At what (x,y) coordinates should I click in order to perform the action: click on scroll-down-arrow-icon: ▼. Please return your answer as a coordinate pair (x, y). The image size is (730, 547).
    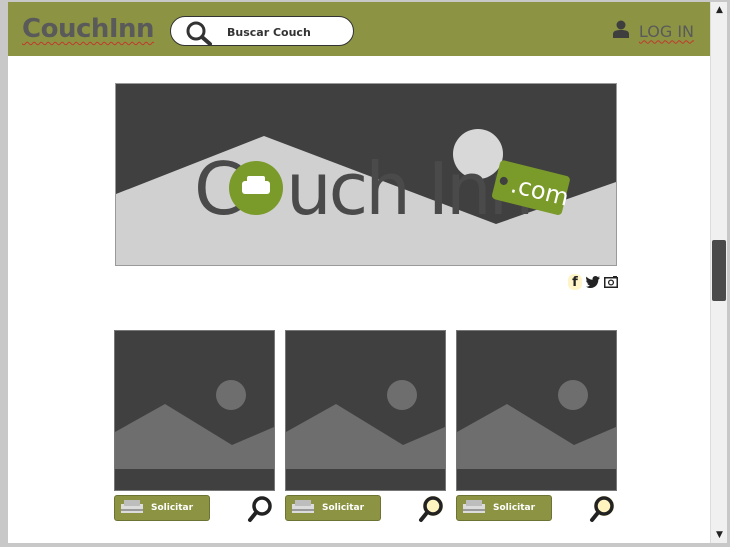
    Looking at the image, I should click on (719, 535).